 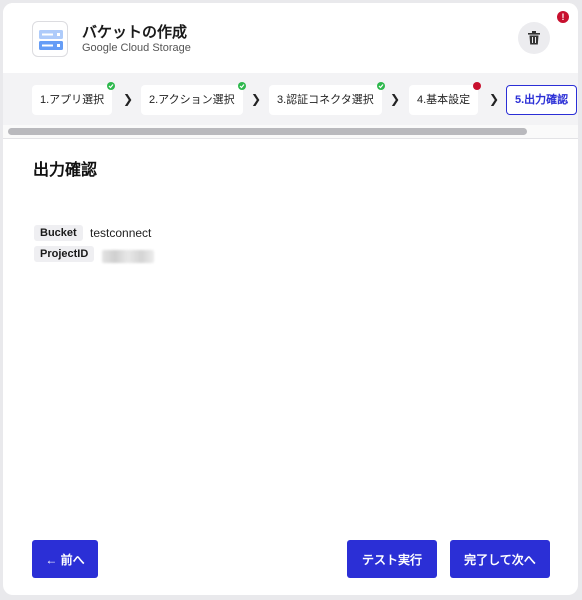 I want to click on trash-icon, so click(x=534, y=38).